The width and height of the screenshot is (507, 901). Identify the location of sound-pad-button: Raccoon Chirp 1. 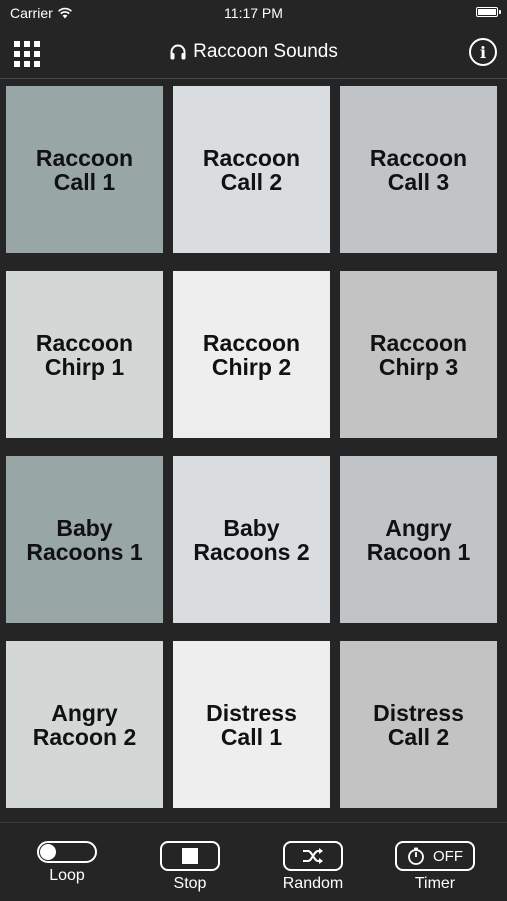
(84, 354).